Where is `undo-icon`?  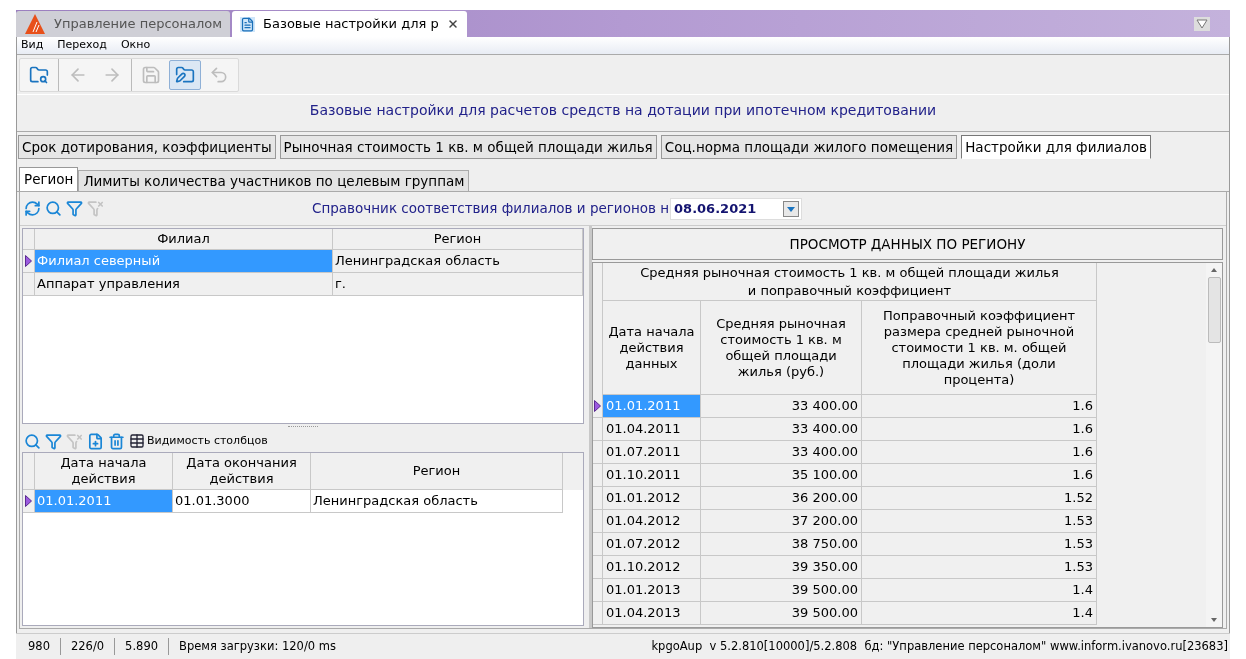 undo-icon is located at coordinates (219, 74).